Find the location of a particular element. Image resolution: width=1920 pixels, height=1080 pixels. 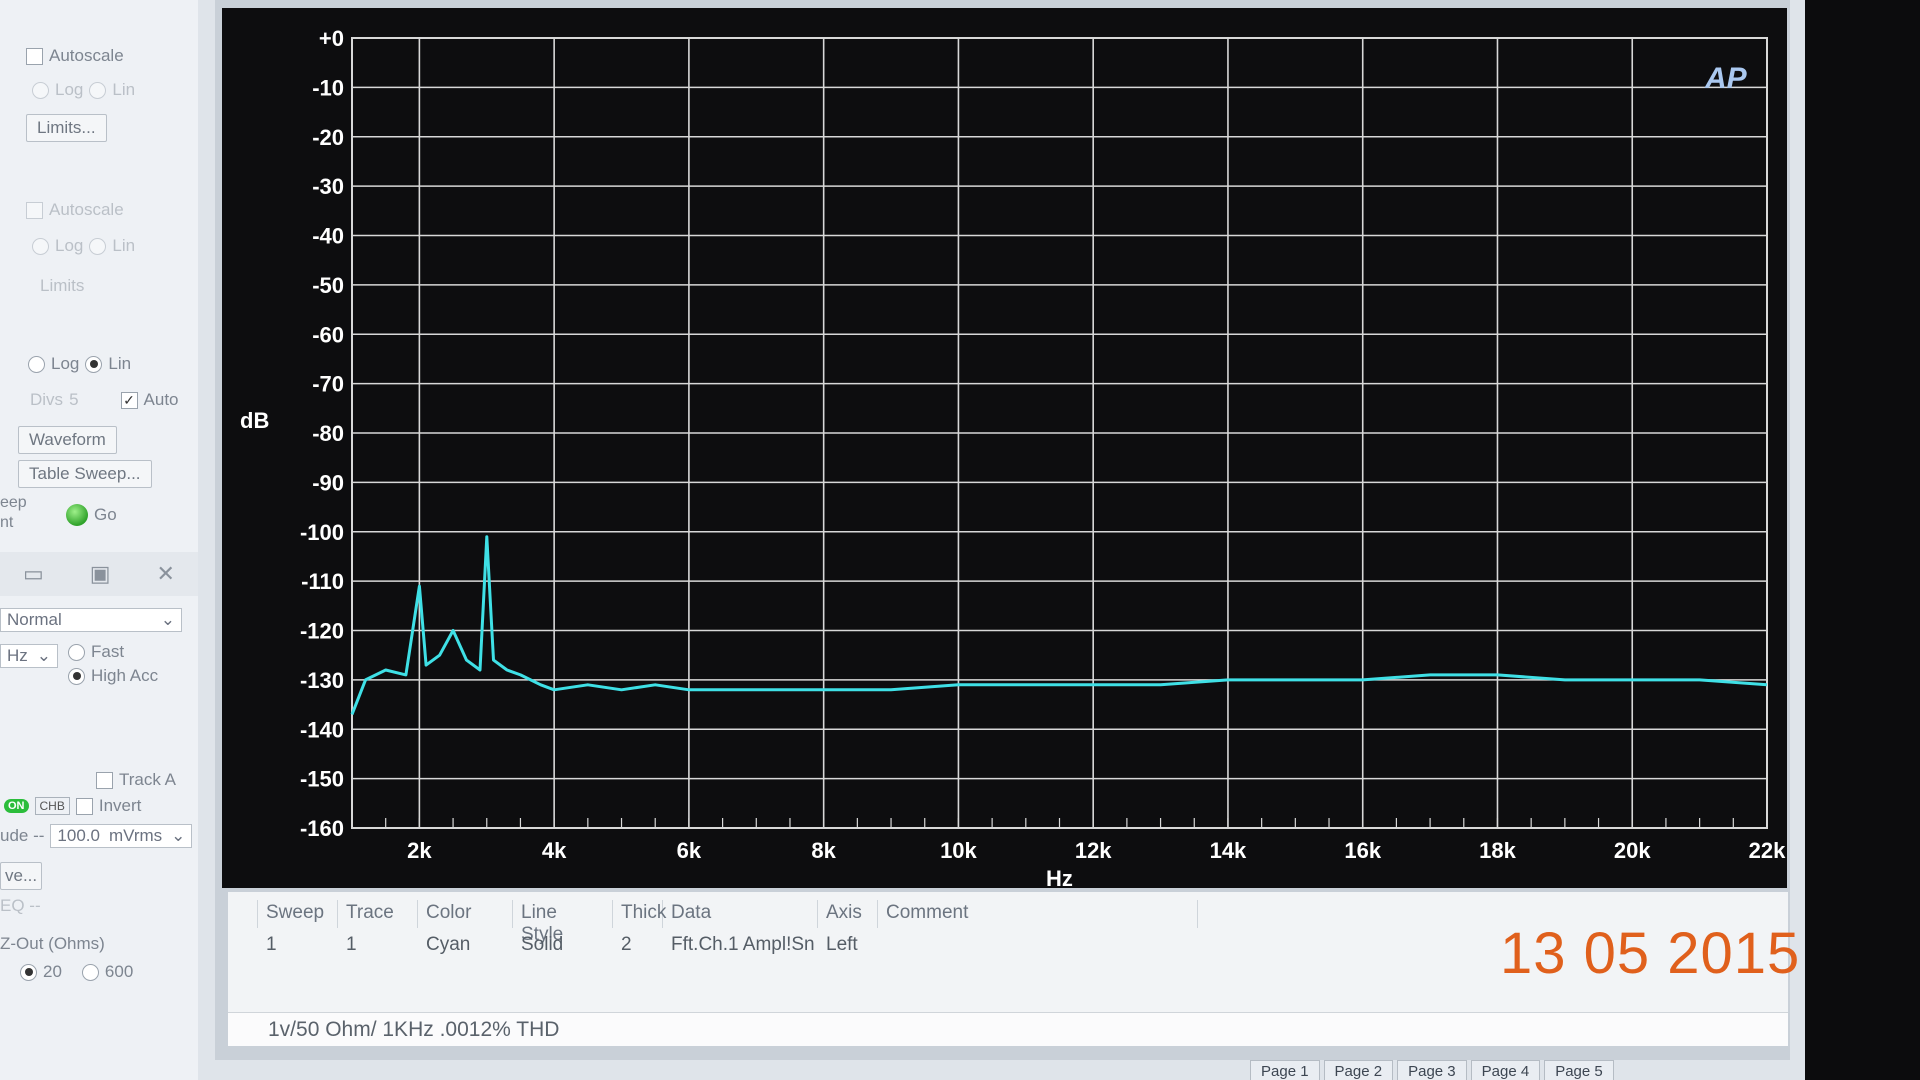

limits-2-row: Limits is located at coordinates (62, 286).